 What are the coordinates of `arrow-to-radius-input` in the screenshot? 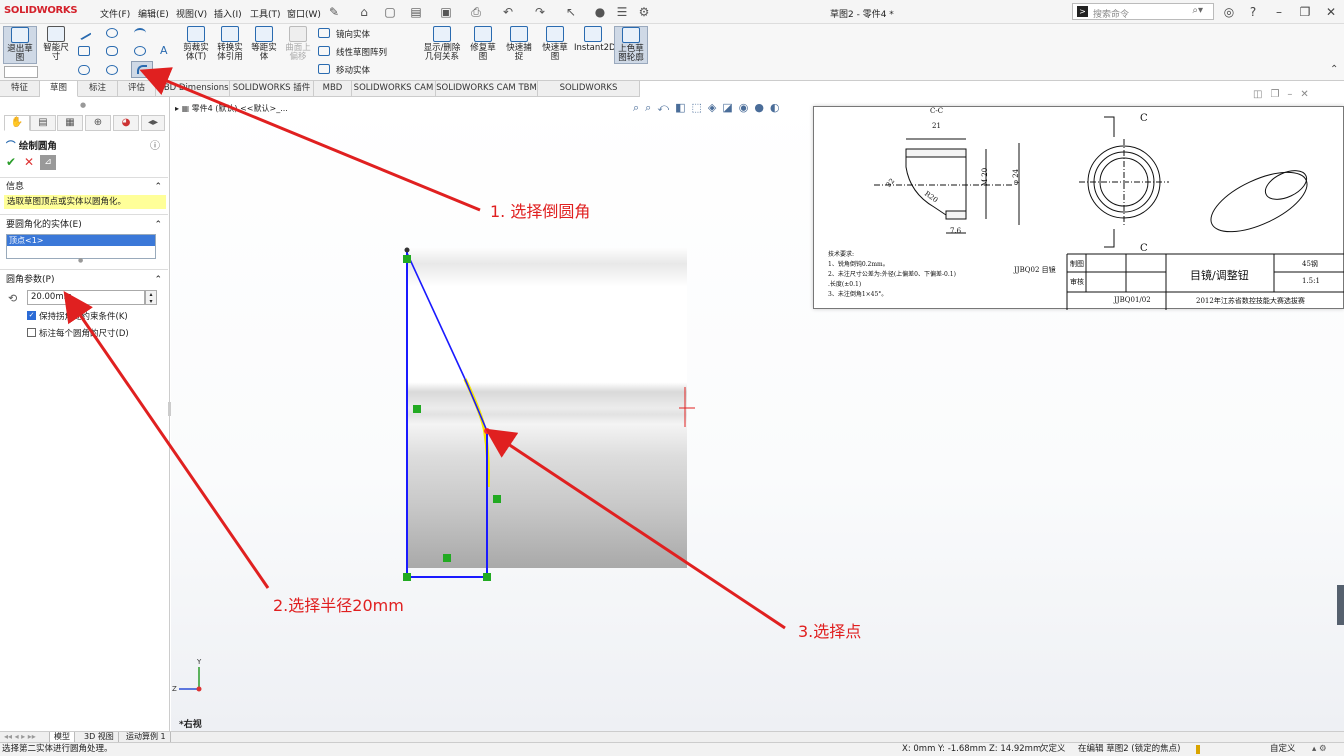 It's located at (166, 440).